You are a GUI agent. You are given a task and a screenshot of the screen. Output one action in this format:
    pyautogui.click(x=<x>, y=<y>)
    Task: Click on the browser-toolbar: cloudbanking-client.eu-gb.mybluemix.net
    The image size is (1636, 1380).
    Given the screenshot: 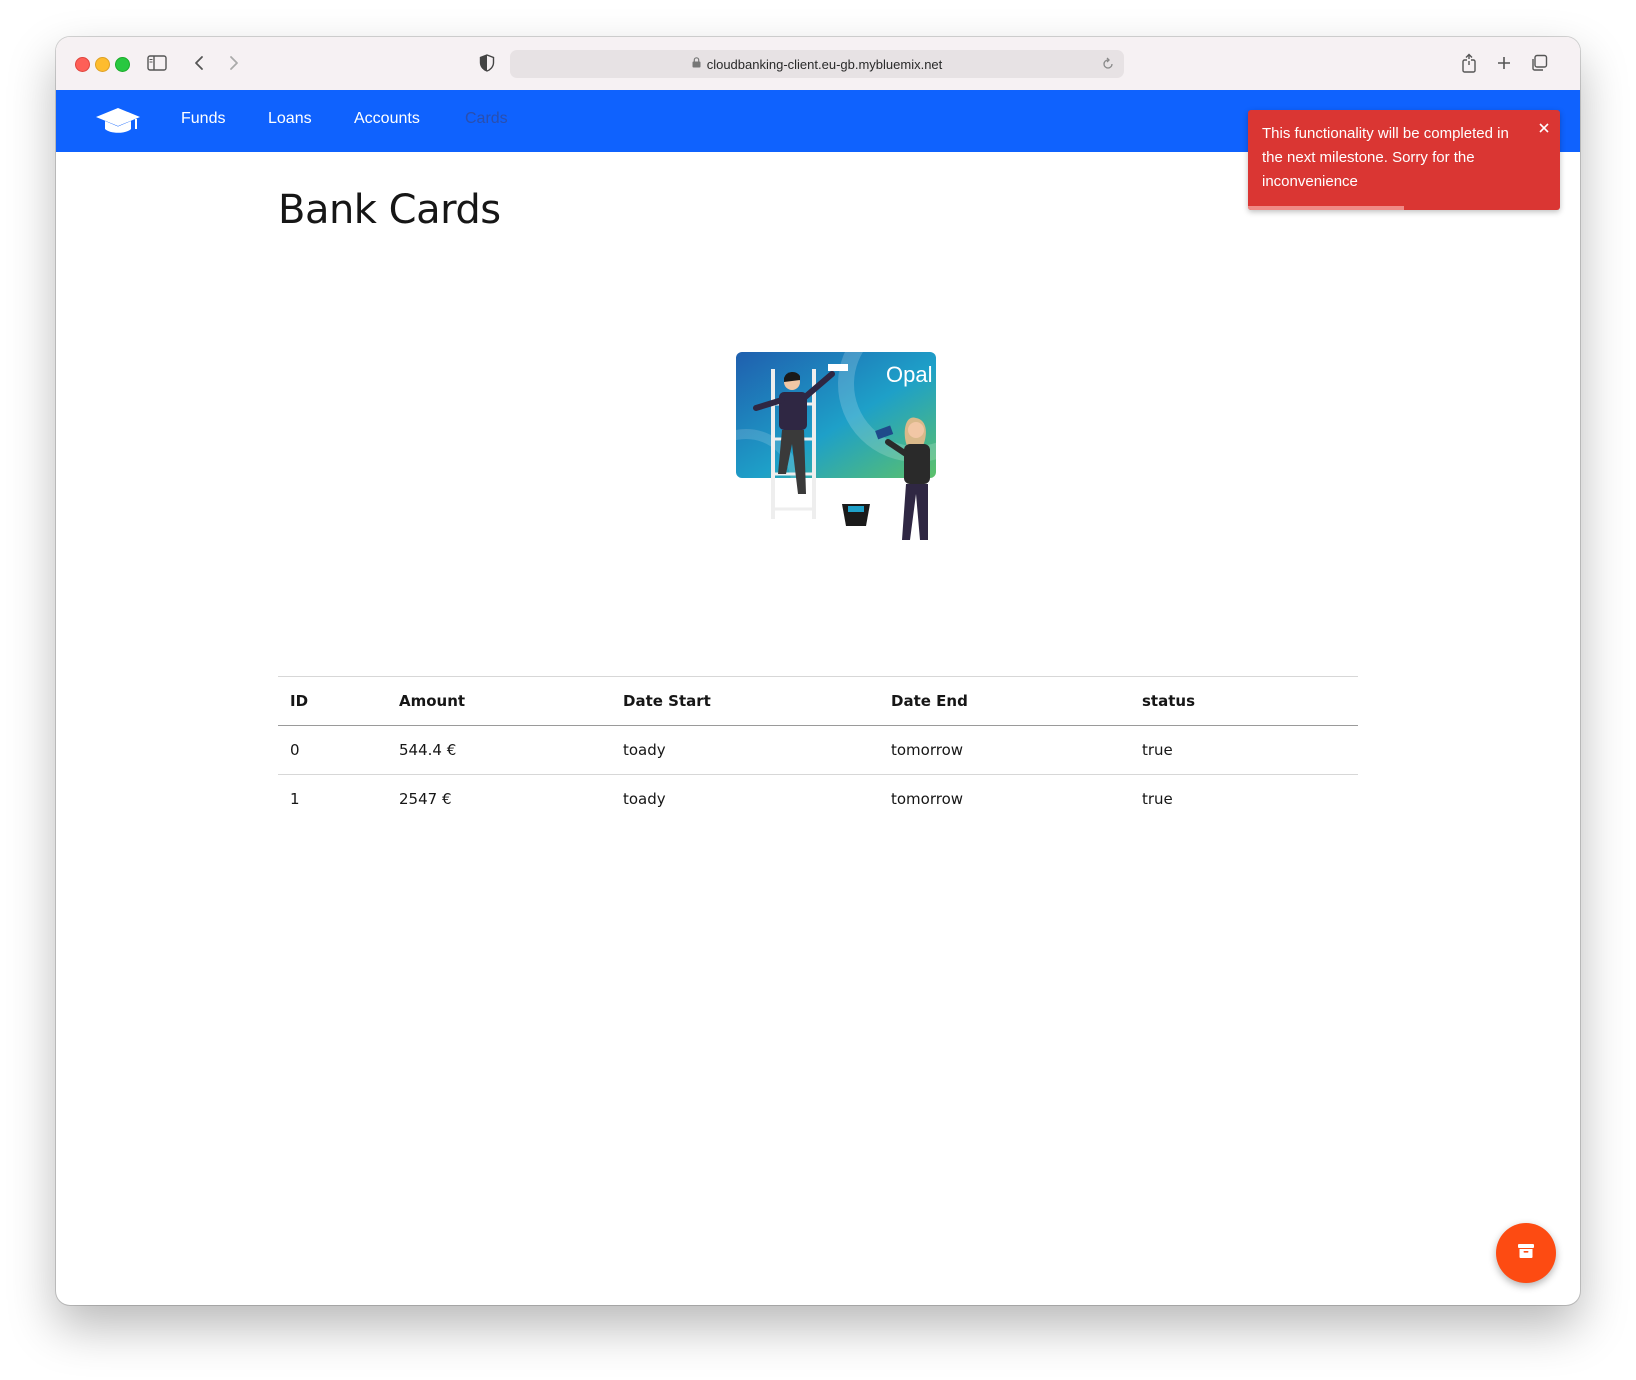 What is the action you would take?
    pyautogui.click(x=818, y=64)
    